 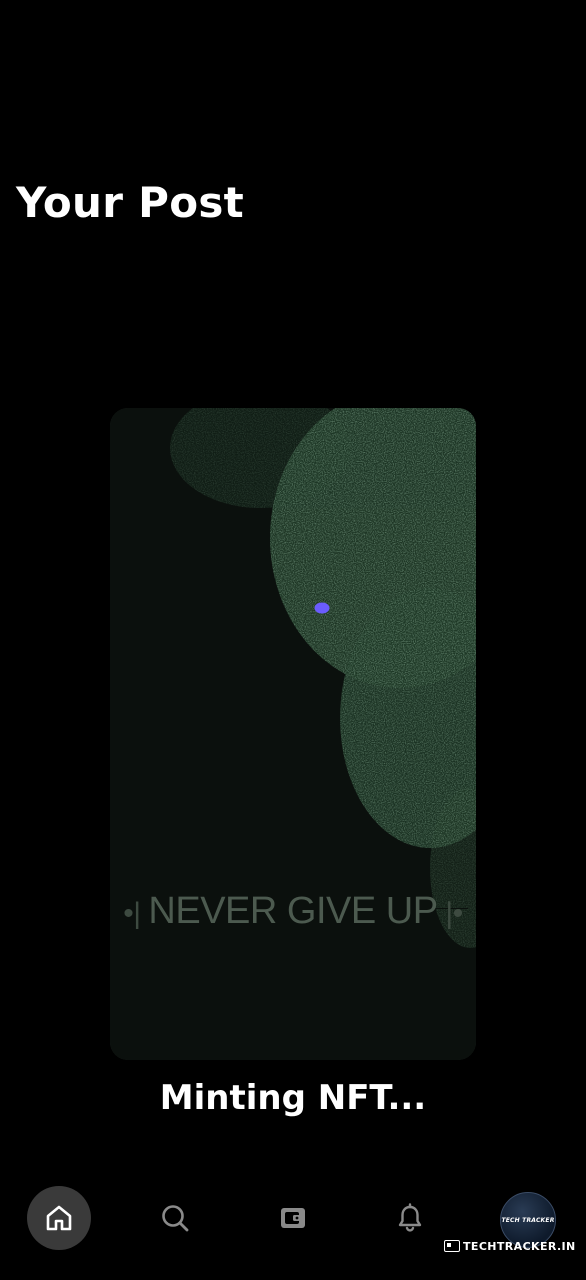 I want to click on browser-icon, so click(x=452, y=1246).